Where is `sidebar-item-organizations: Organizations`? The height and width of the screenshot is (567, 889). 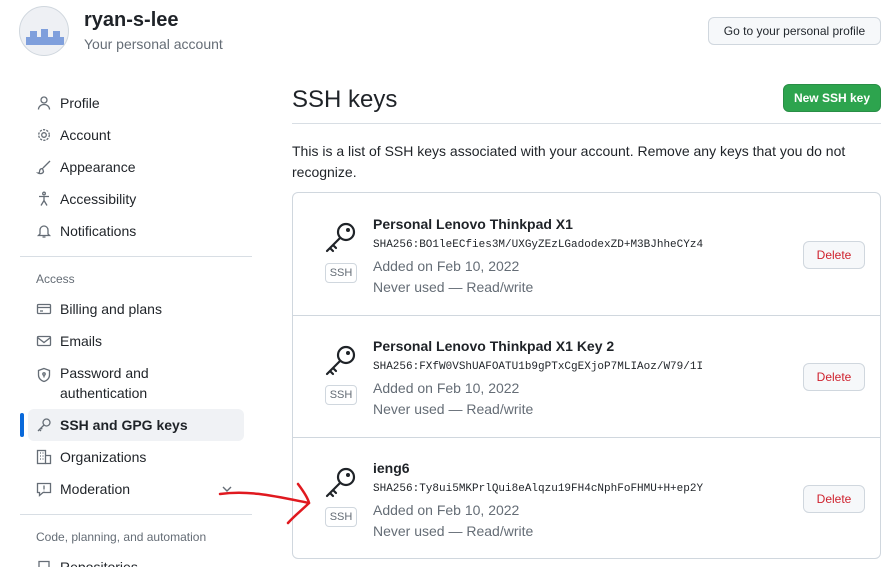 sidebar-item-organizations: Organizations is located at coordinates (136, 457).